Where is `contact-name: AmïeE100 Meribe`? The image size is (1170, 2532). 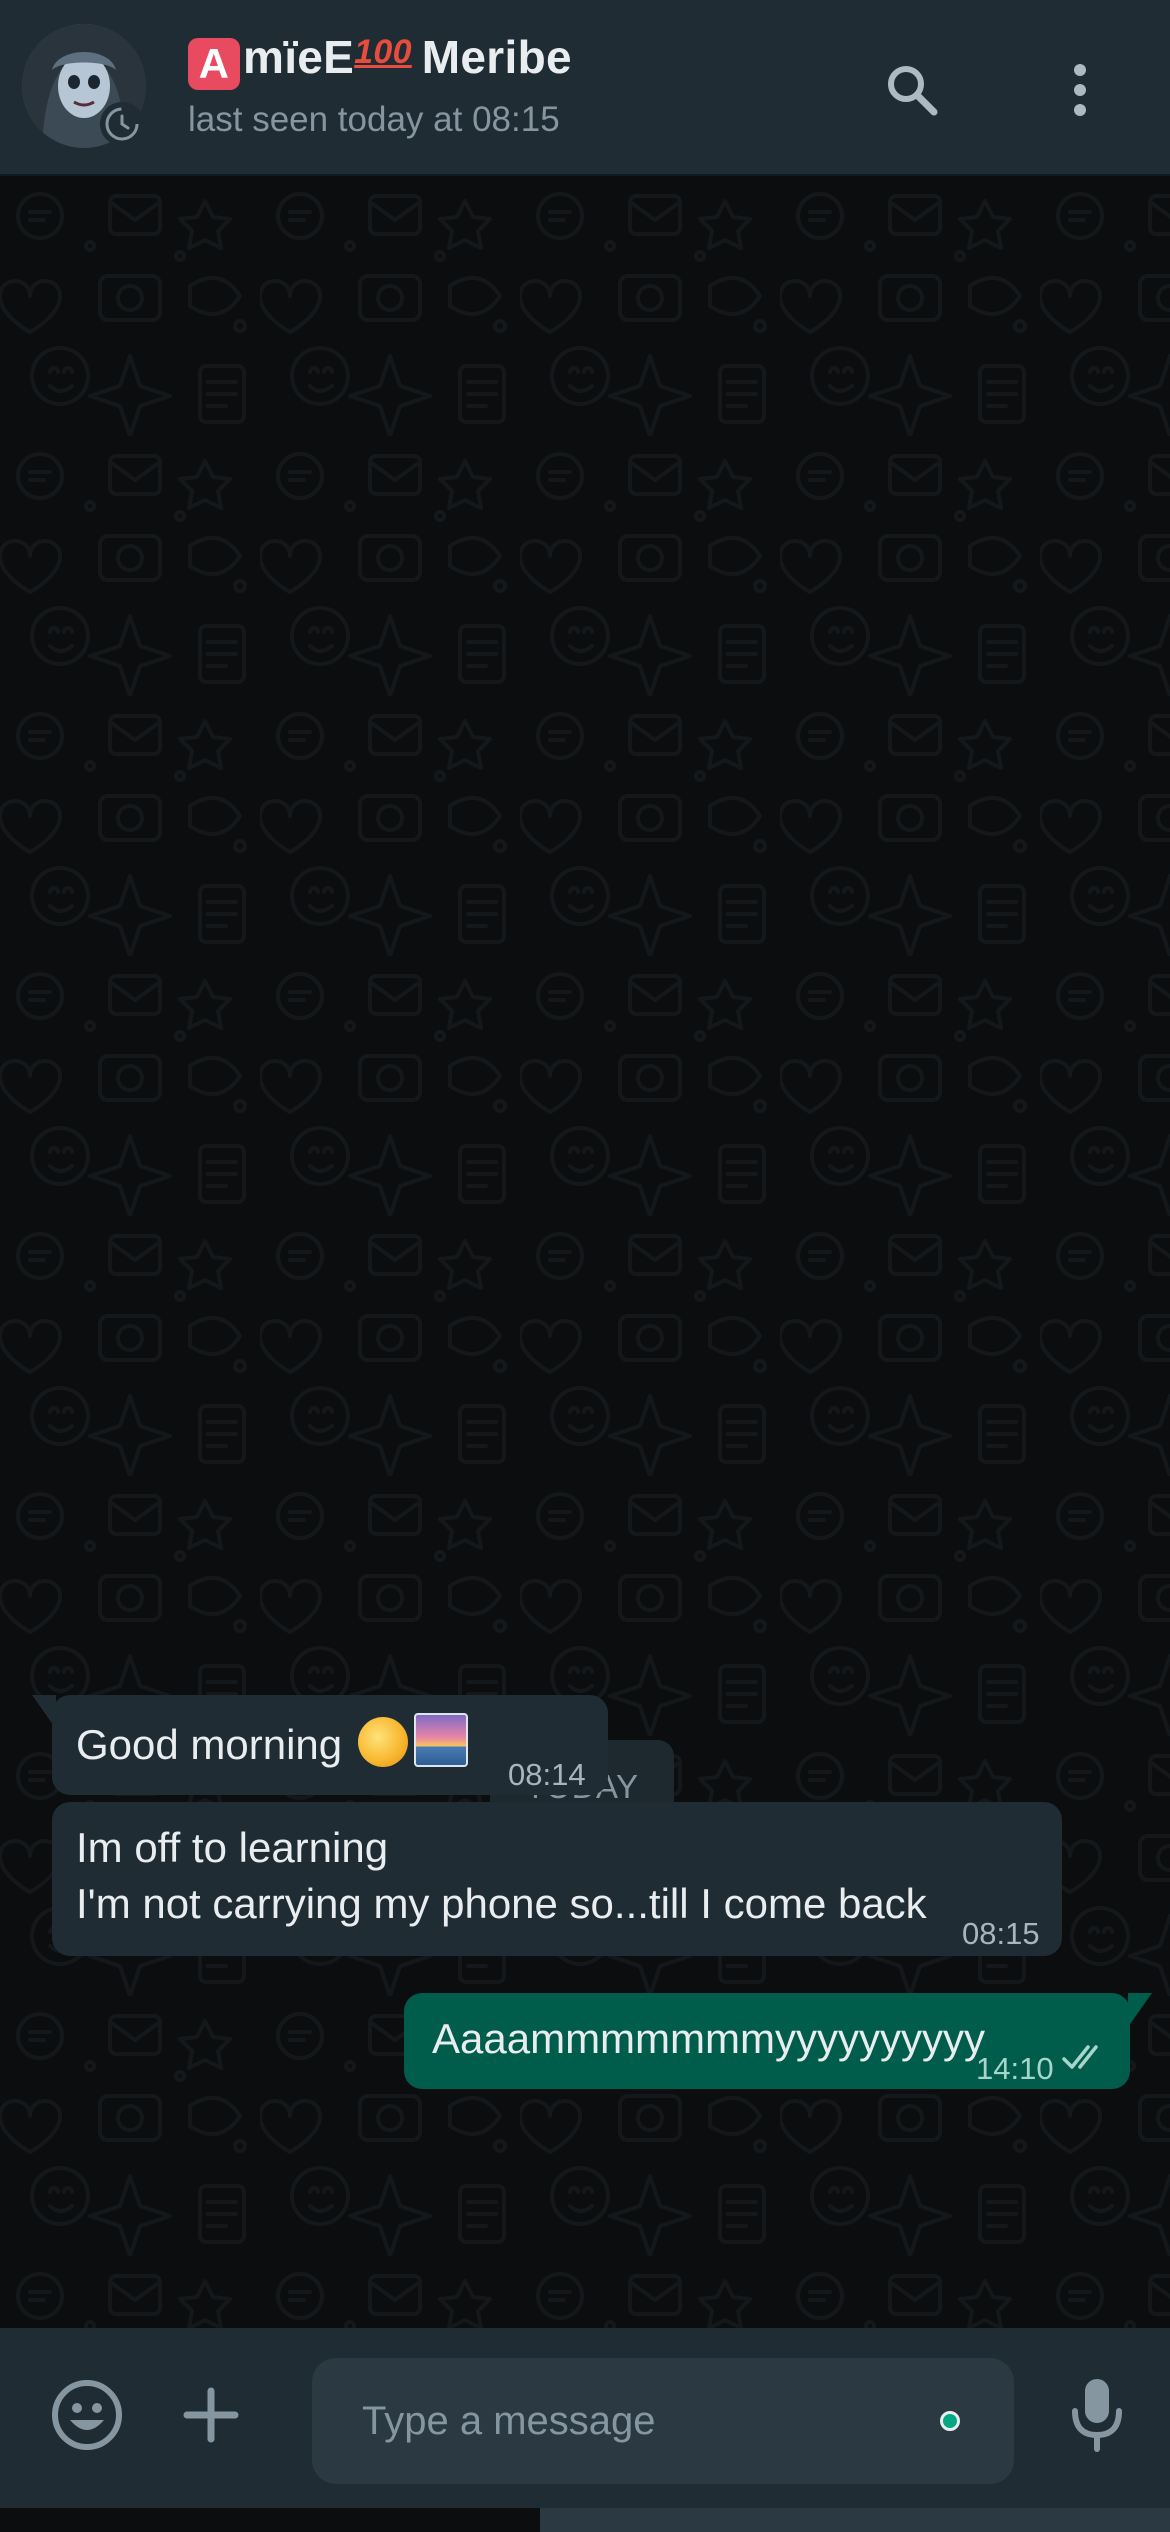
contact-name: AmïeE100 Meribe is located at coordinates (380, 60).